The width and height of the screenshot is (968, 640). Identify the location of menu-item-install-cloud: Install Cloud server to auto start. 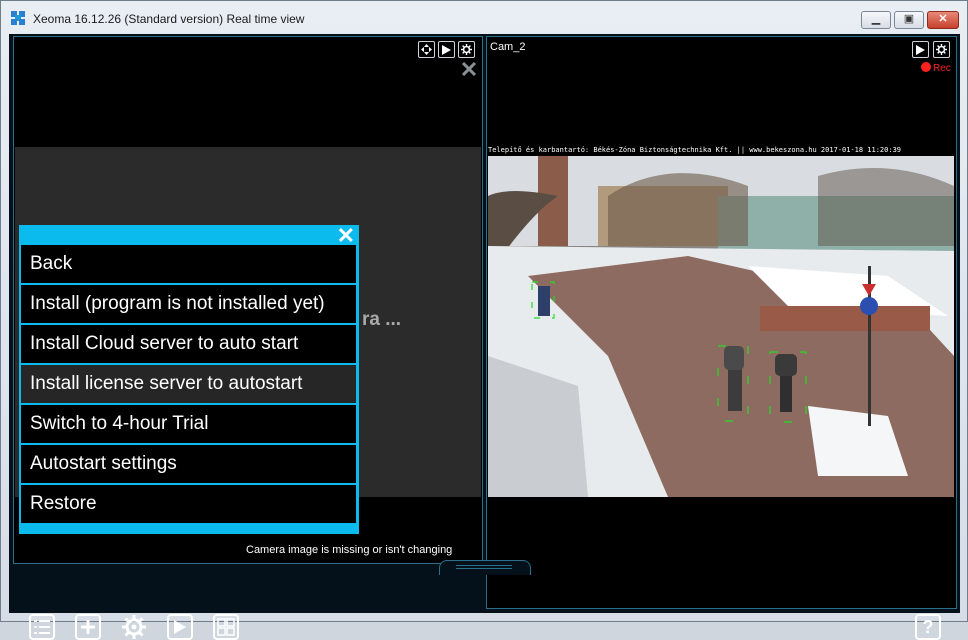
(188, 344).